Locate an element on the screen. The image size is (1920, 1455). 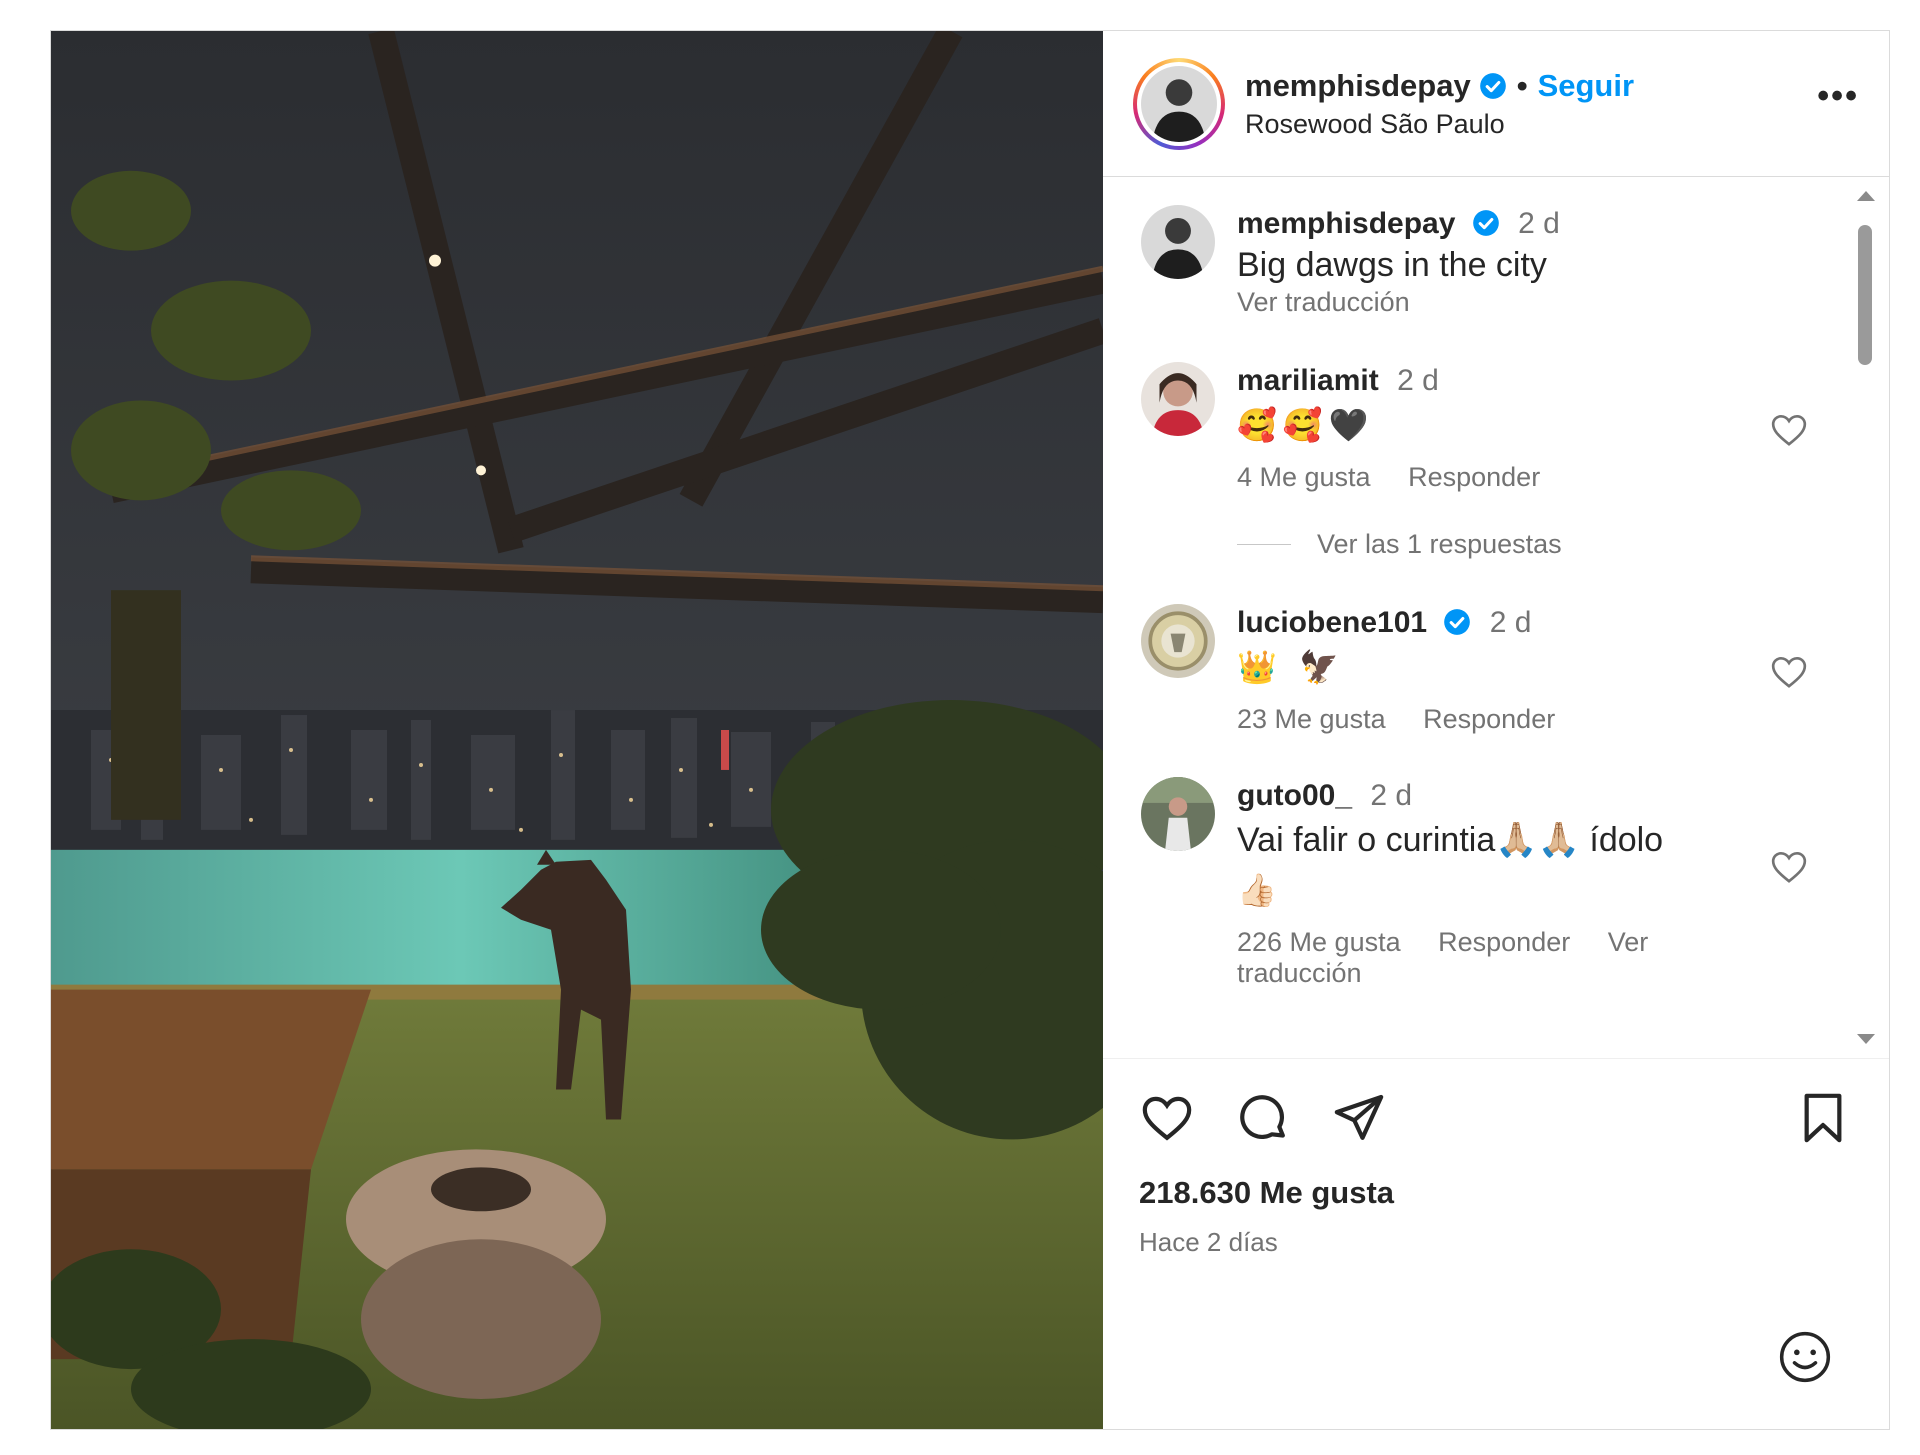
follow-button: Seguir is located at coordinates (1586, 86).